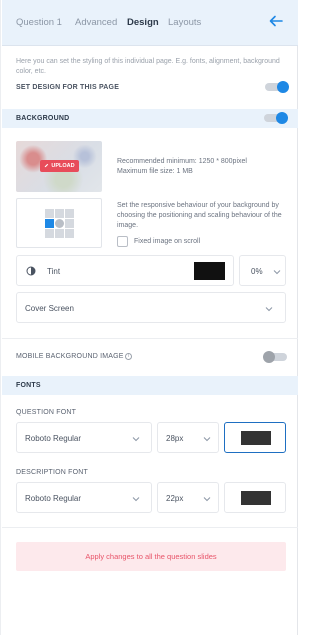 The image size is (320, 635). What do you see at coordinates (143, 22) in the screenshot?
I see `tab-design: Design` at bounding box center [143, 22].